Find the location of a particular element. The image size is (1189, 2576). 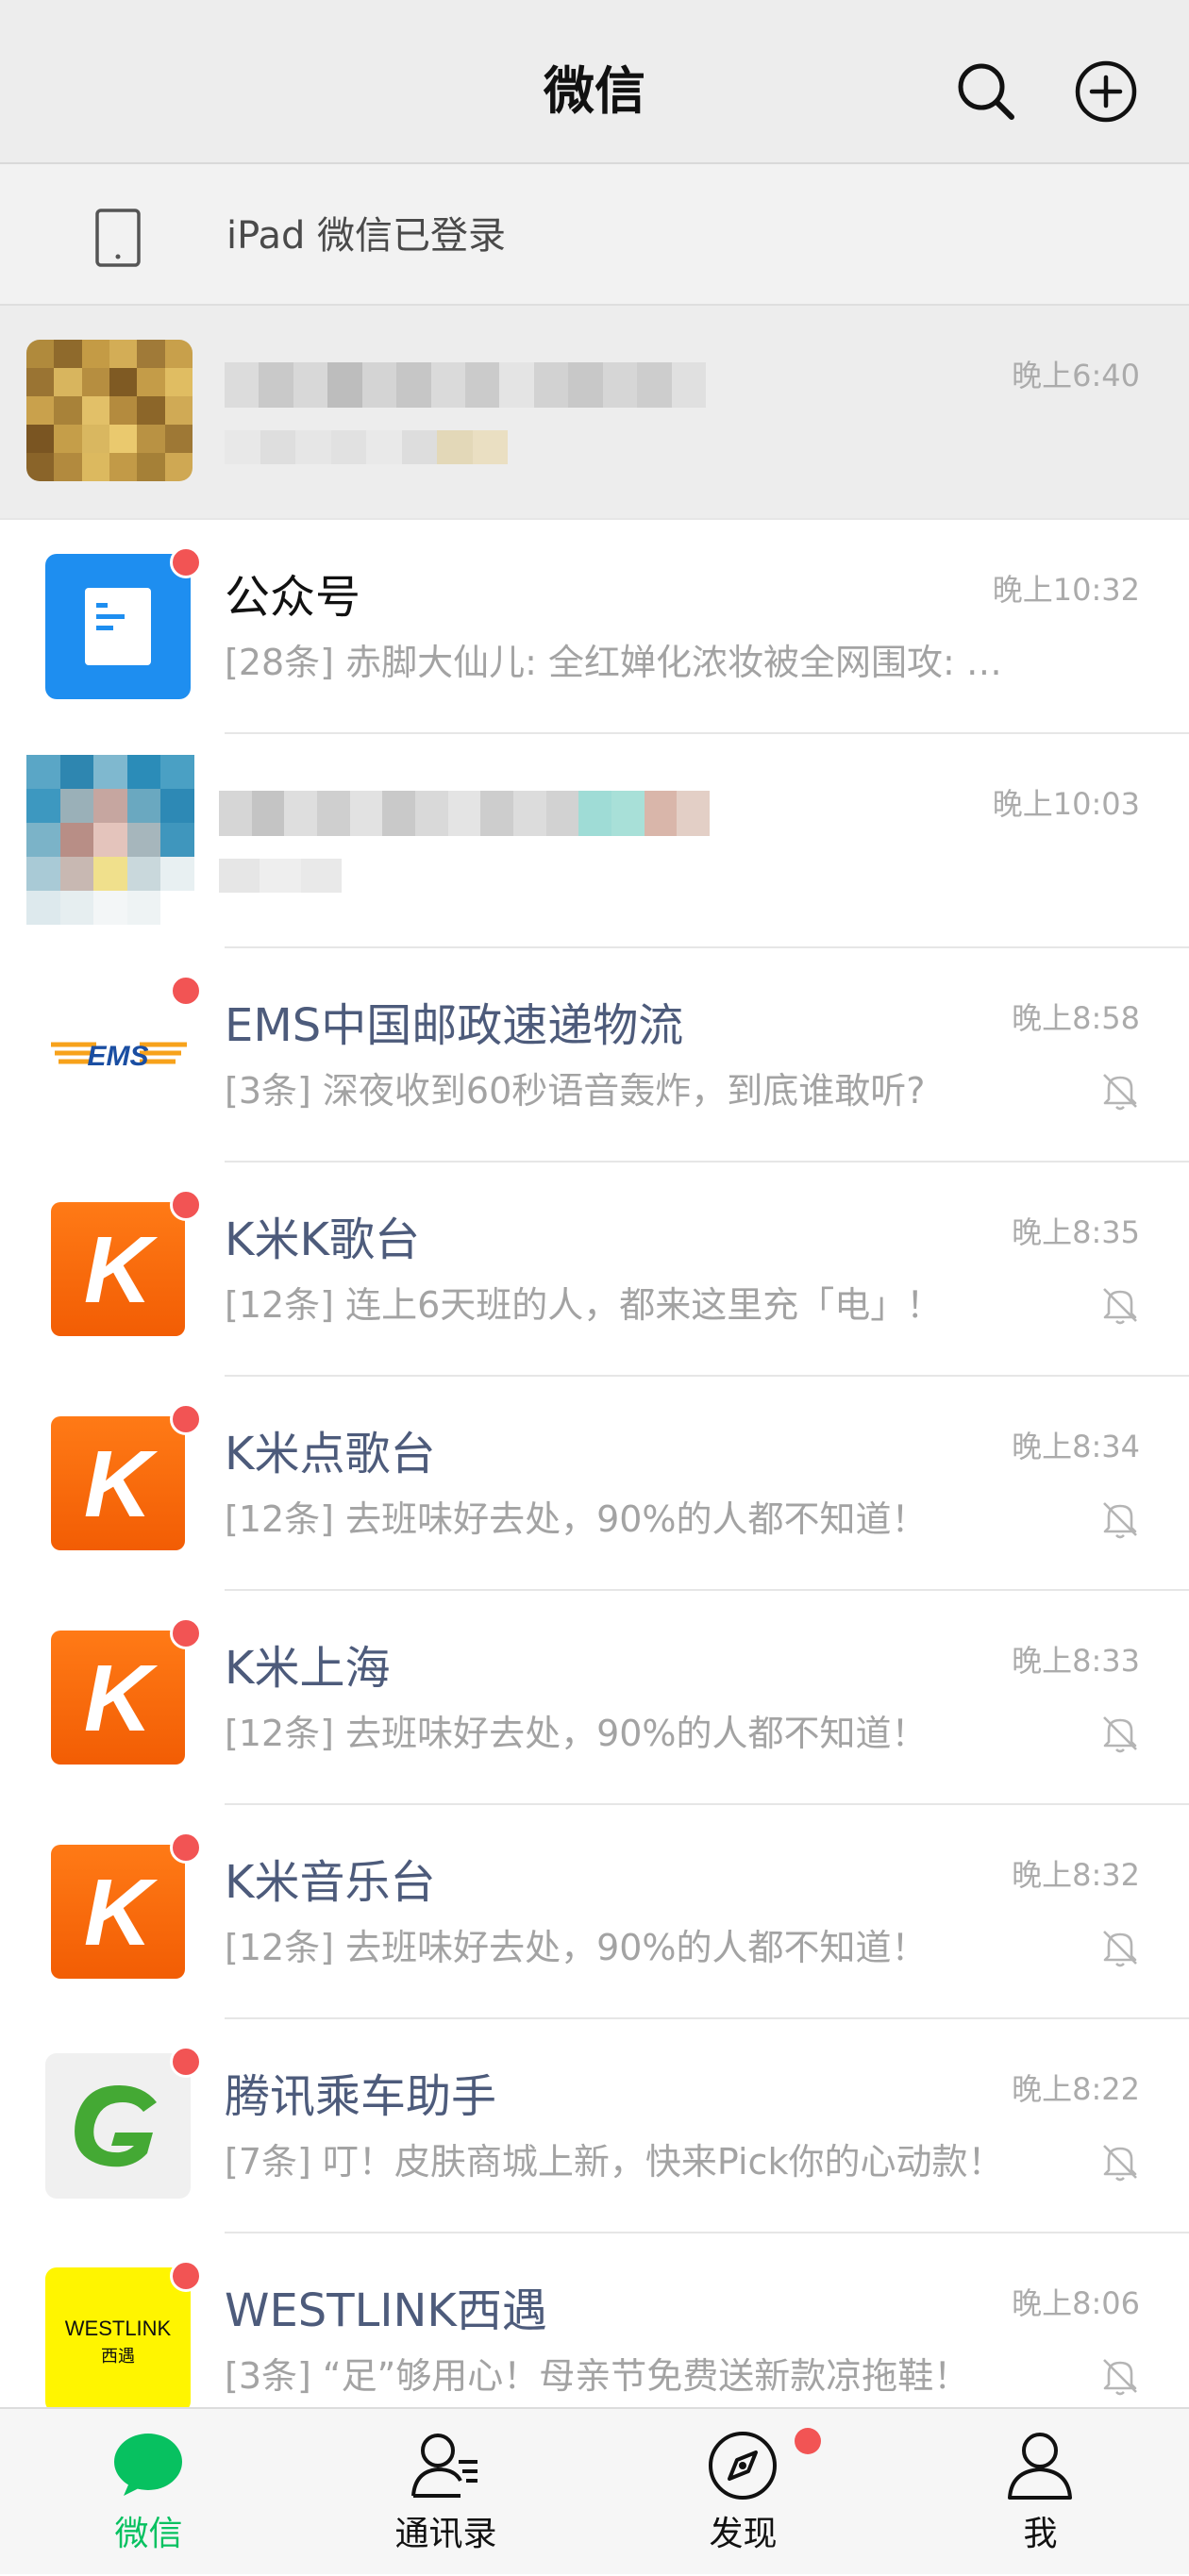

avatar-tencent-ride is located at coordinates (118, 2126).